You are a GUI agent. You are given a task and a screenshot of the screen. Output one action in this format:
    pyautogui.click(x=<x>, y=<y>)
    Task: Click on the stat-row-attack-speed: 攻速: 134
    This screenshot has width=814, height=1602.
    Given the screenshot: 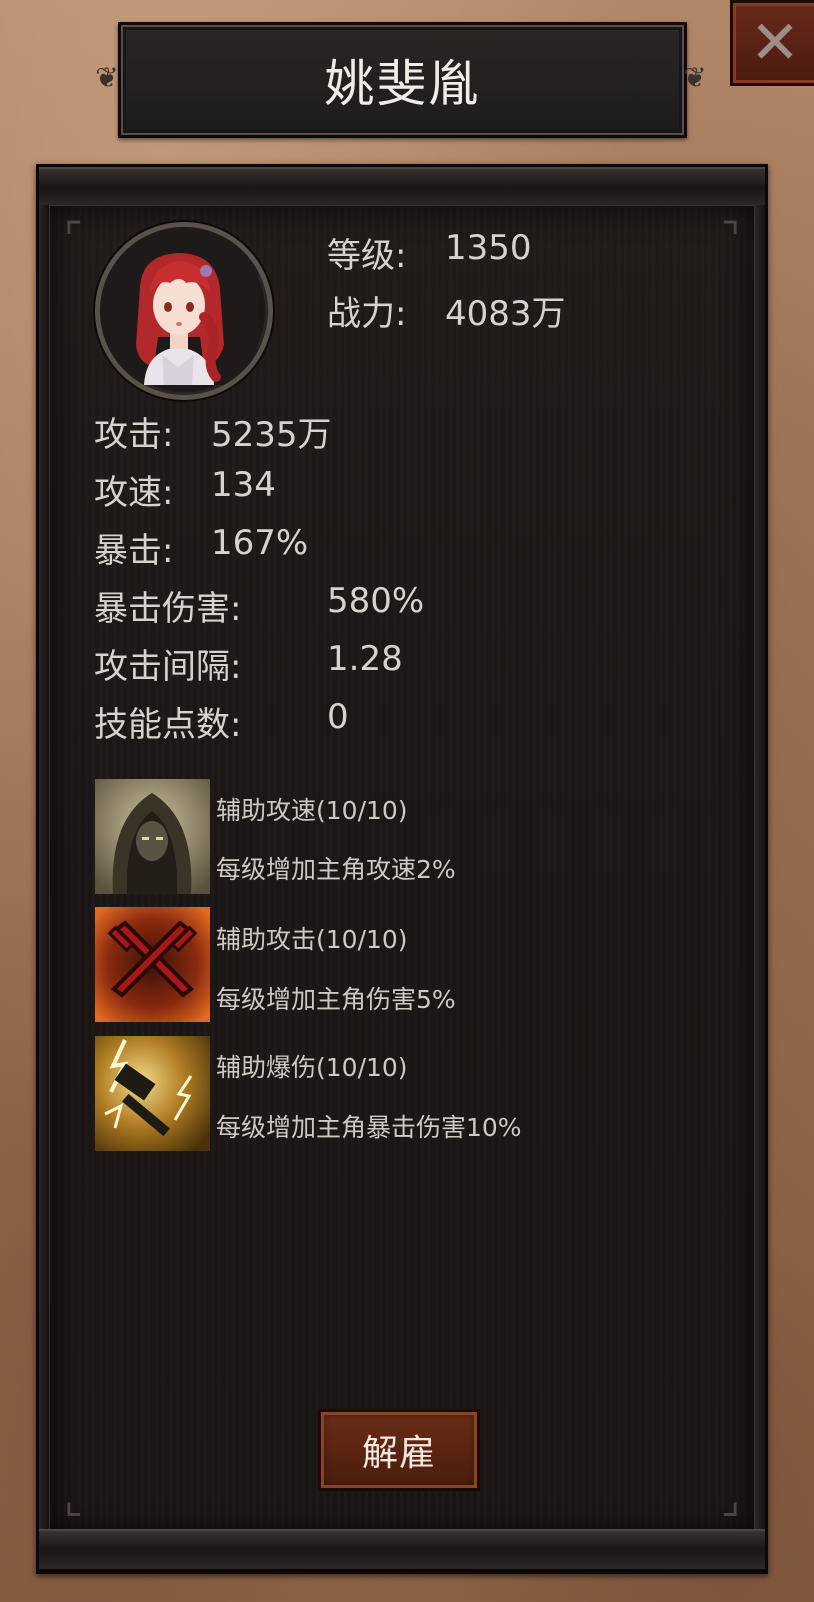 What is the action you would take?
    pyautogui.click(x=185, y=489)
    